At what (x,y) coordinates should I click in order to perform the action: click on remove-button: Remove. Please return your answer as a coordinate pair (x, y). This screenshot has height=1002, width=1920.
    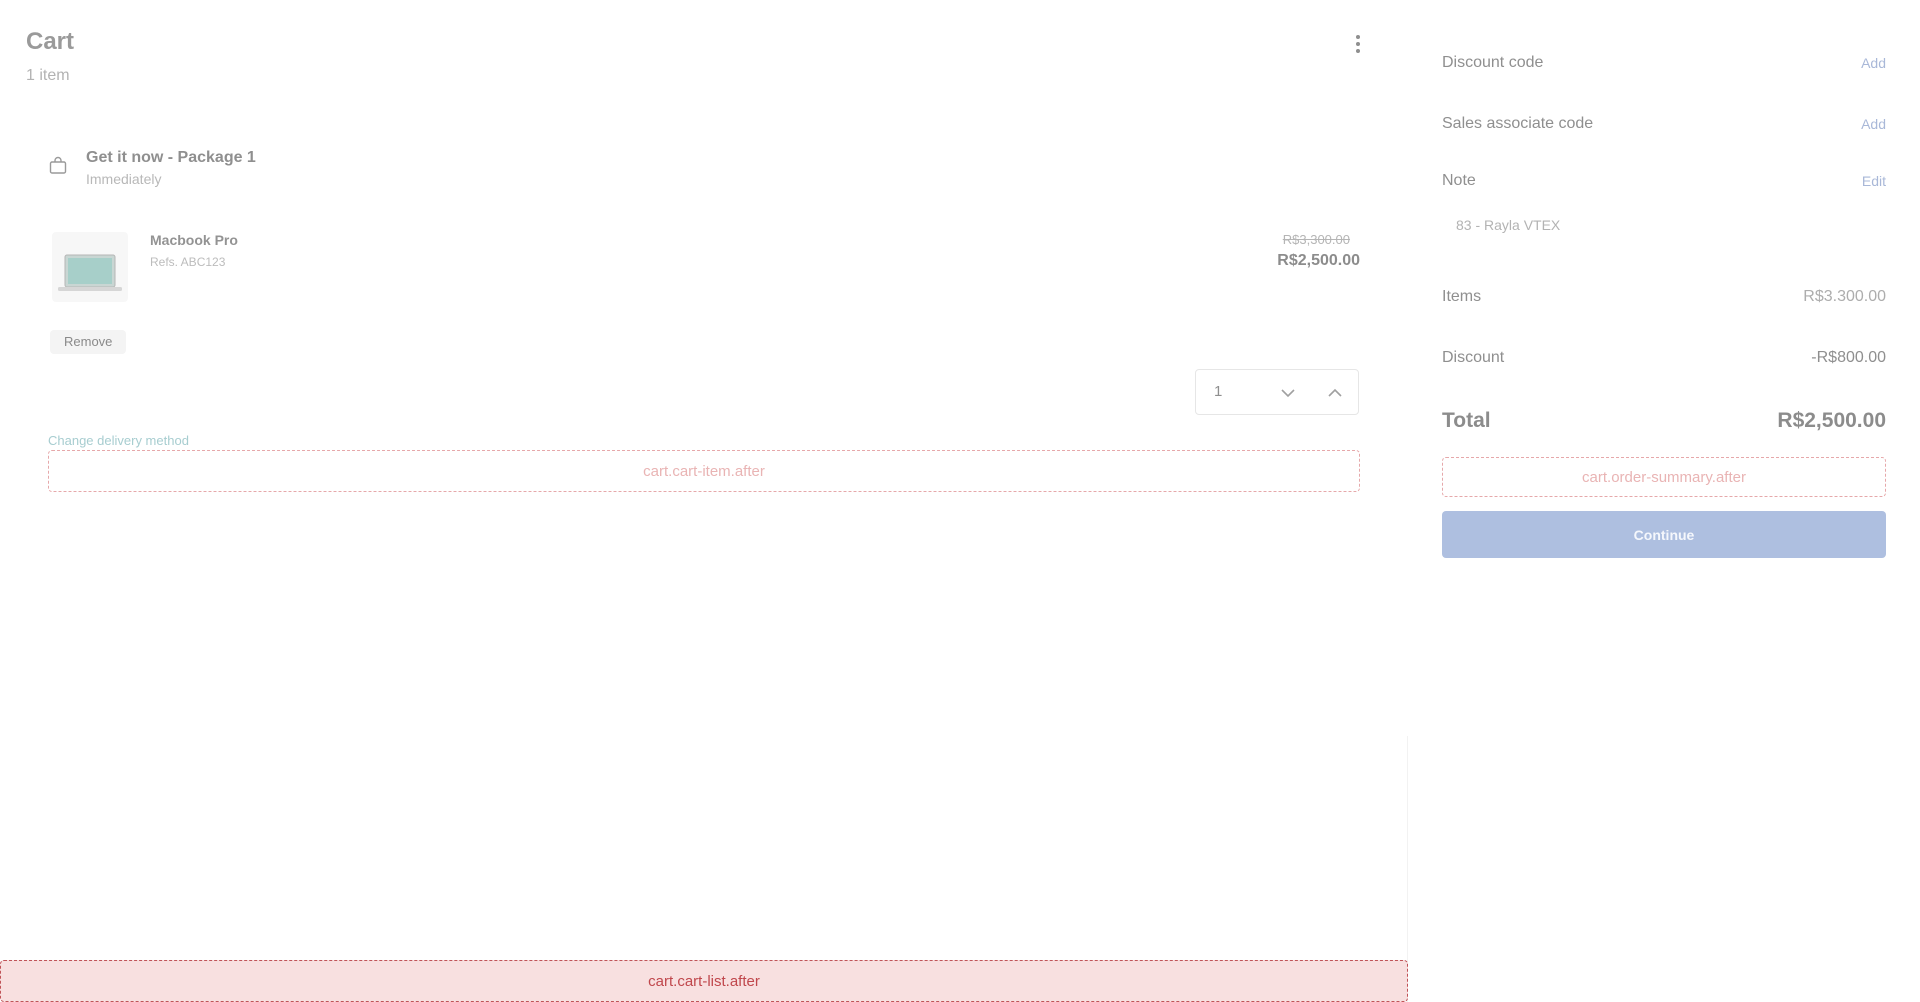
    Looking at the image, I should click on (88, 342).